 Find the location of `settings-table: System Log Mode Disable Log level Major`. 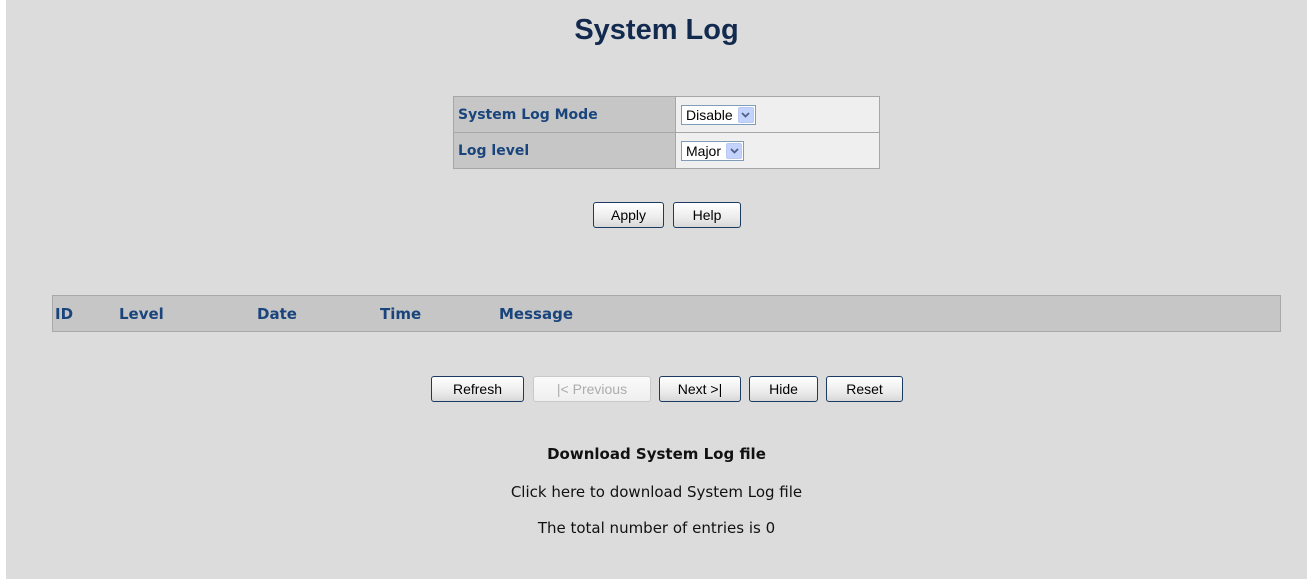

settings-table: System Log Mode Disable Log level Major is located at coordinates (666, 132).